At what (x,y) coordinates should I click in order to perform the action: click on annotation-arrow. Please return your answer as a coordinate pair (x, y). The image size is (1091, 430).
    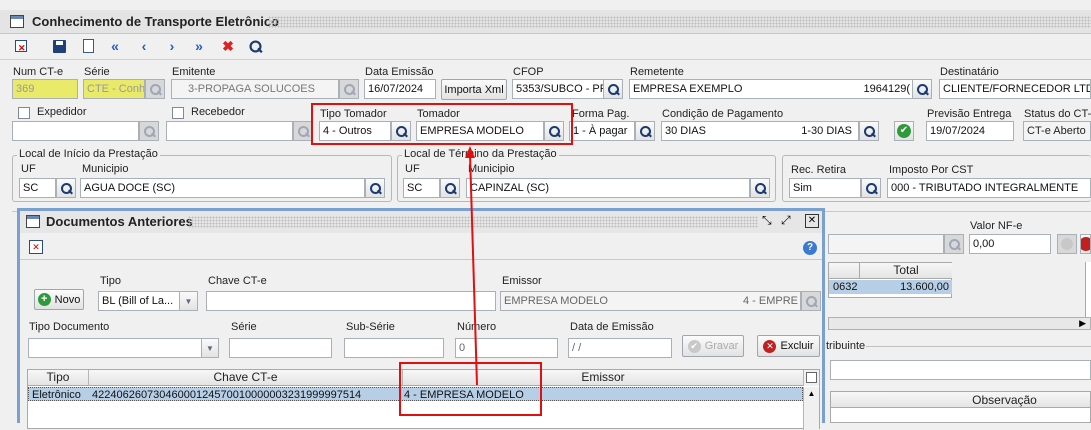
    Looking at the image, I should click on (471, 266).